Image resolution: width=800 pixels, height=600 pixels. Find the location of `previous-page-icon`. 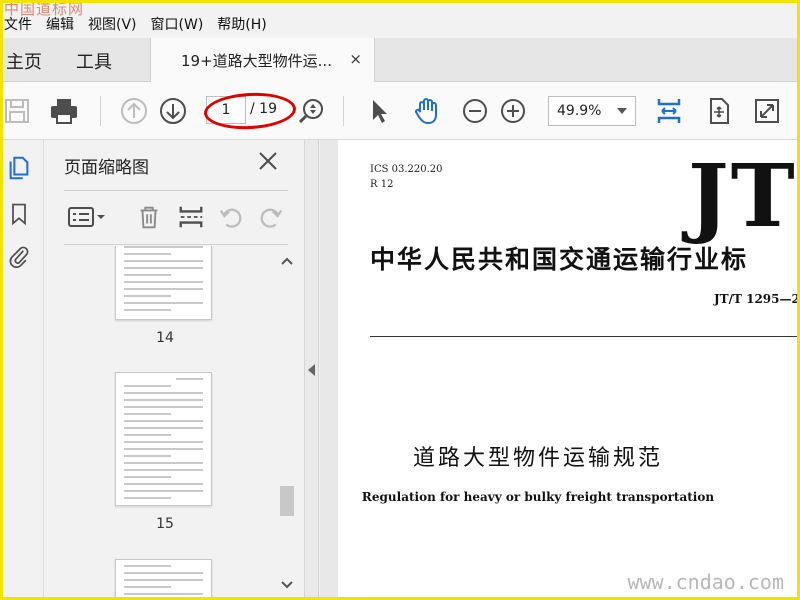

previous-page-icon is located at coordinates (134, 111).